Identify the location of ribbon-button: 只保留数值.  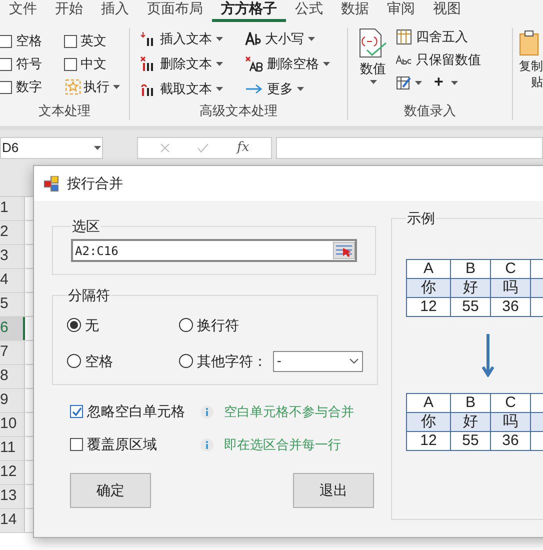
(438, 60).